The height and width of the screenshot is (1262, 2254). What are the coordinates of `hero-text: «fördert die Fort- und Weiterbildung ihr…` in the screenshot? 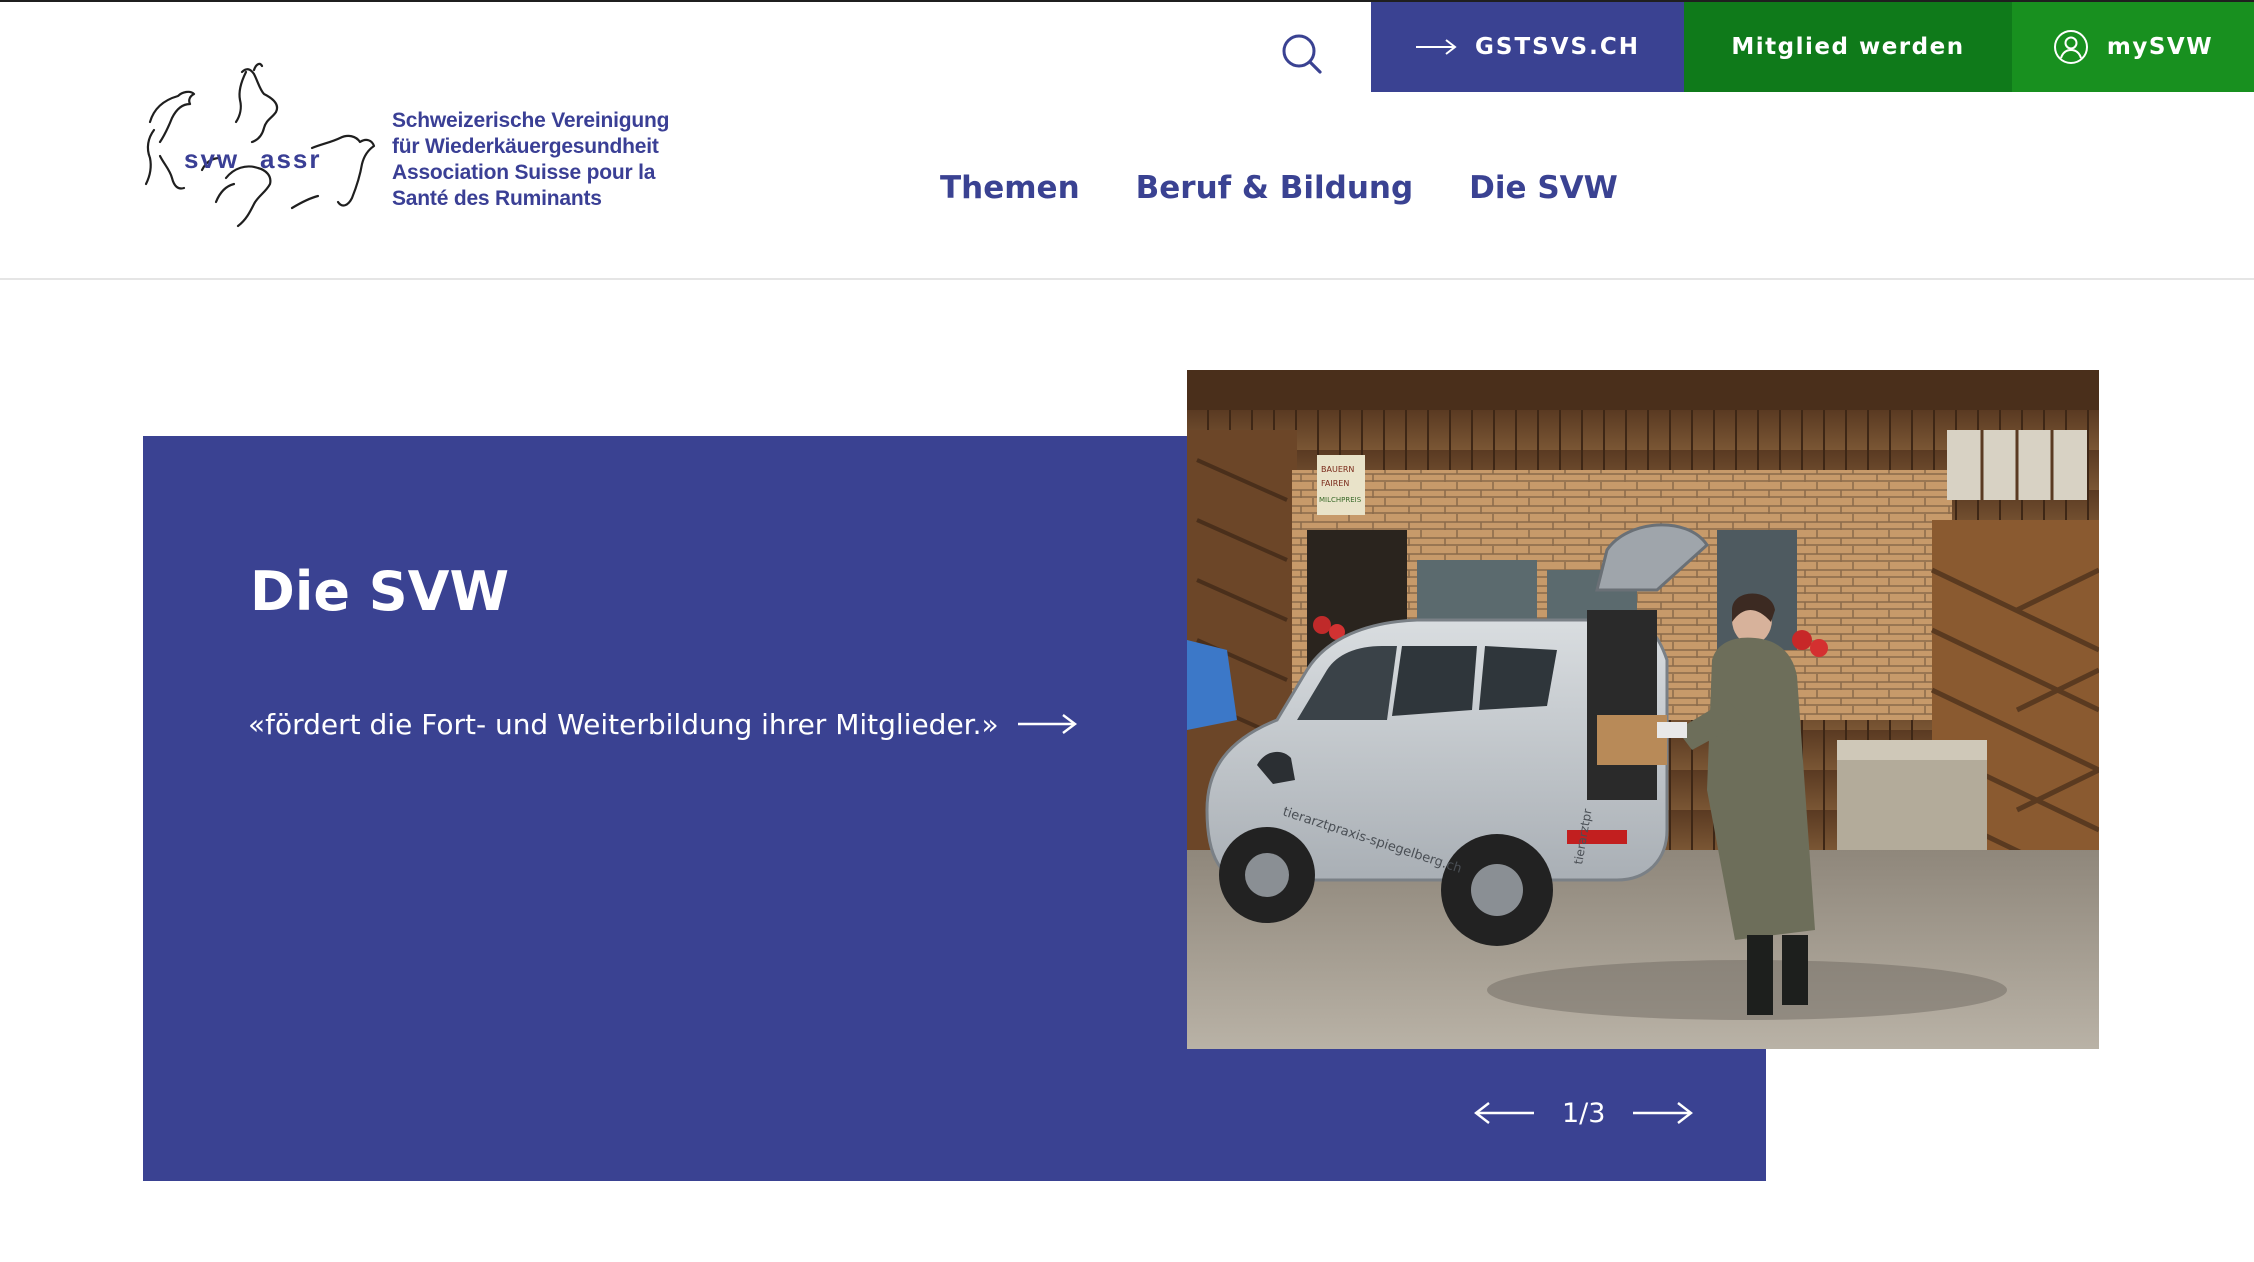 It's located at (623, 724).